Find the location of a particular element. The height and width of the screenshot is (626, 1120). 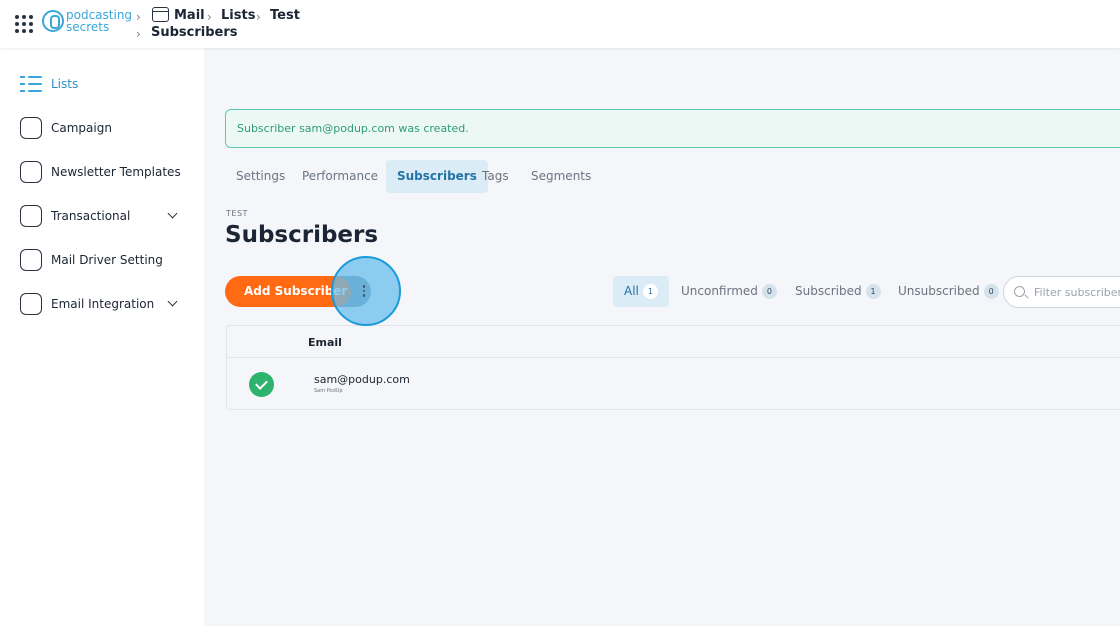

inbox-icon is located at coordinates (31, 216).